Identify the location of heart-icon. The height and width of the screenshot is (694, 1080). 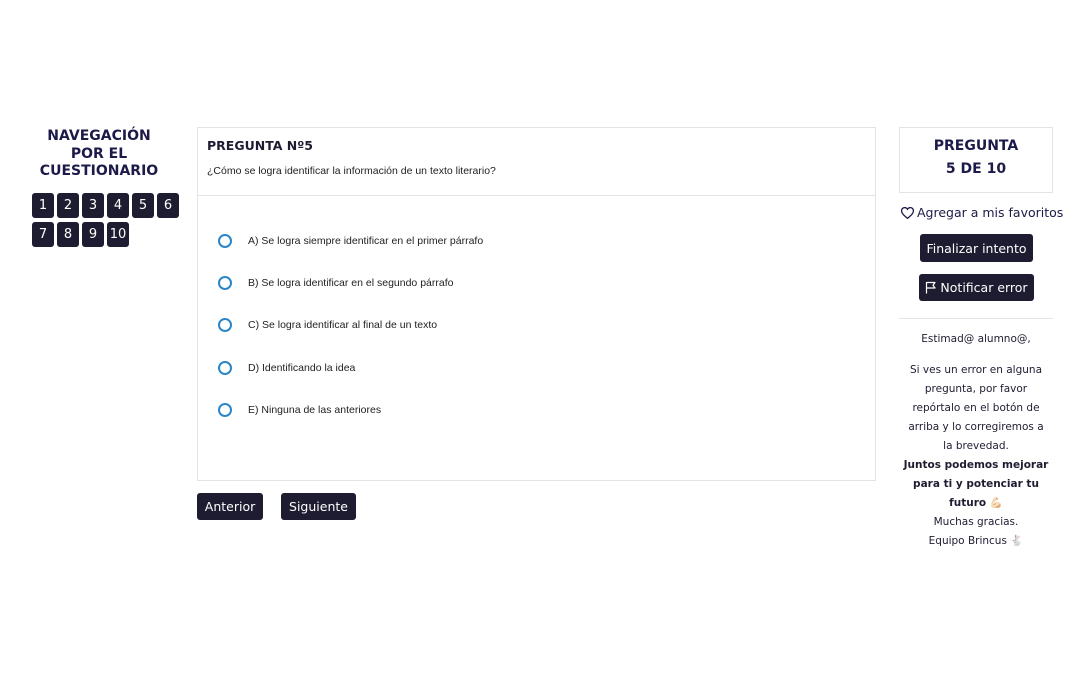
(907, 212).